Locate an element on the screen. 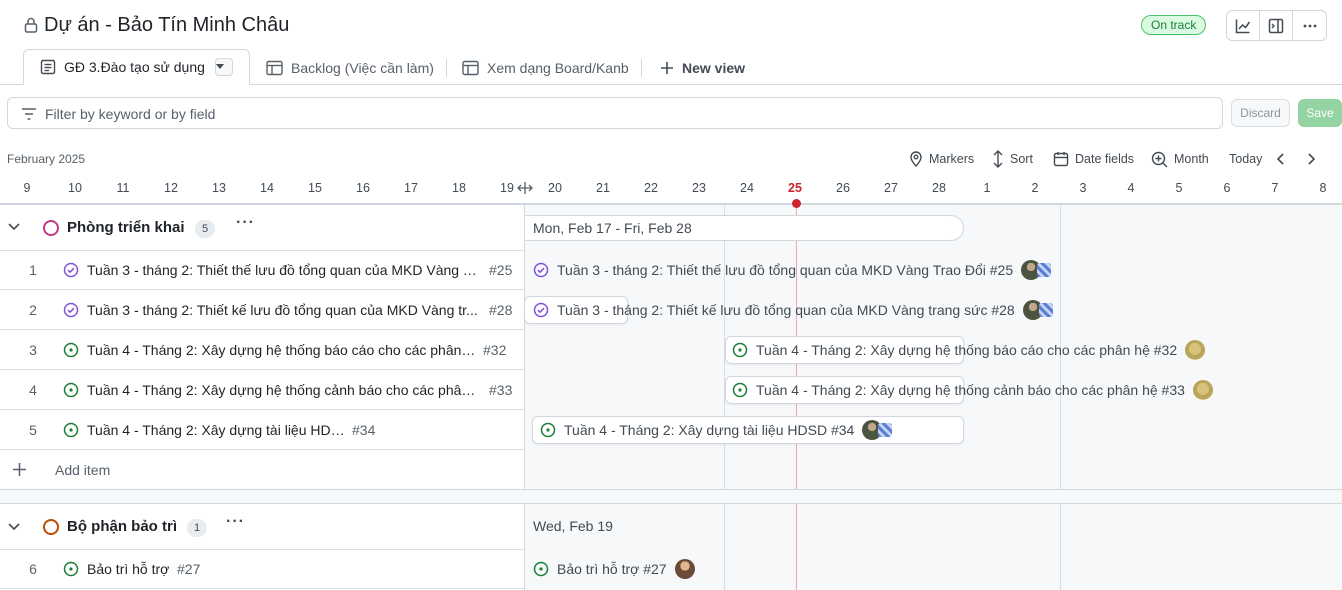  day-tick: 26 is located at coordinates (843, 188).